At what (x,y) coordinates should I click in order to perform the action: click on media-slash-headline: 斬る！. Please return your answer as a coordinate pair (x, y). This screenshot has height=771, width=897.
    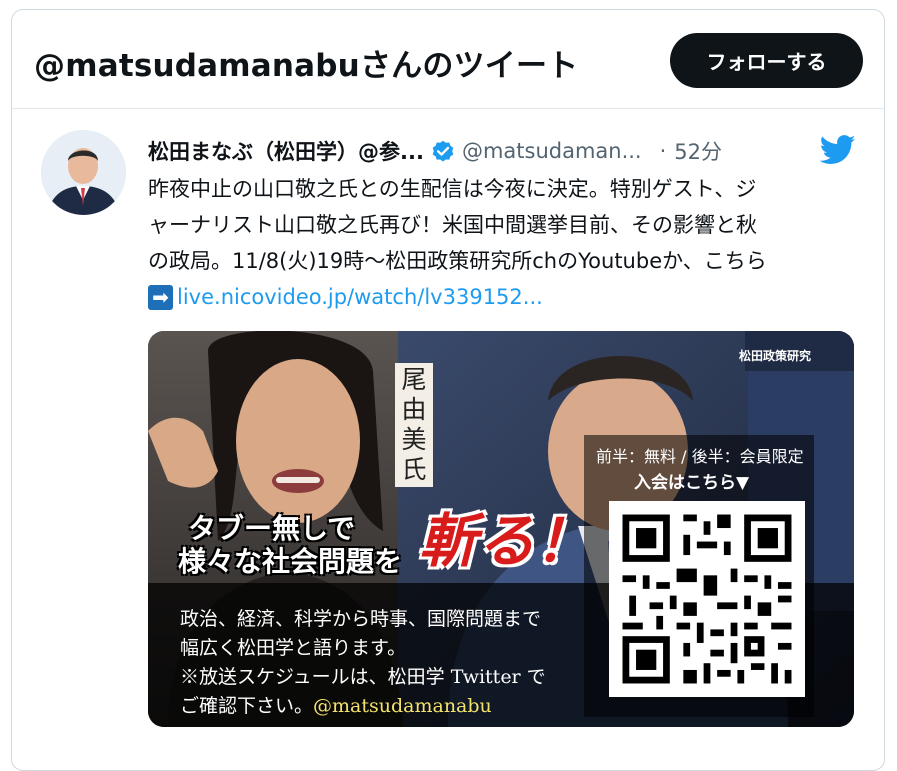
    Looking at the image, I should click on (506, 541).